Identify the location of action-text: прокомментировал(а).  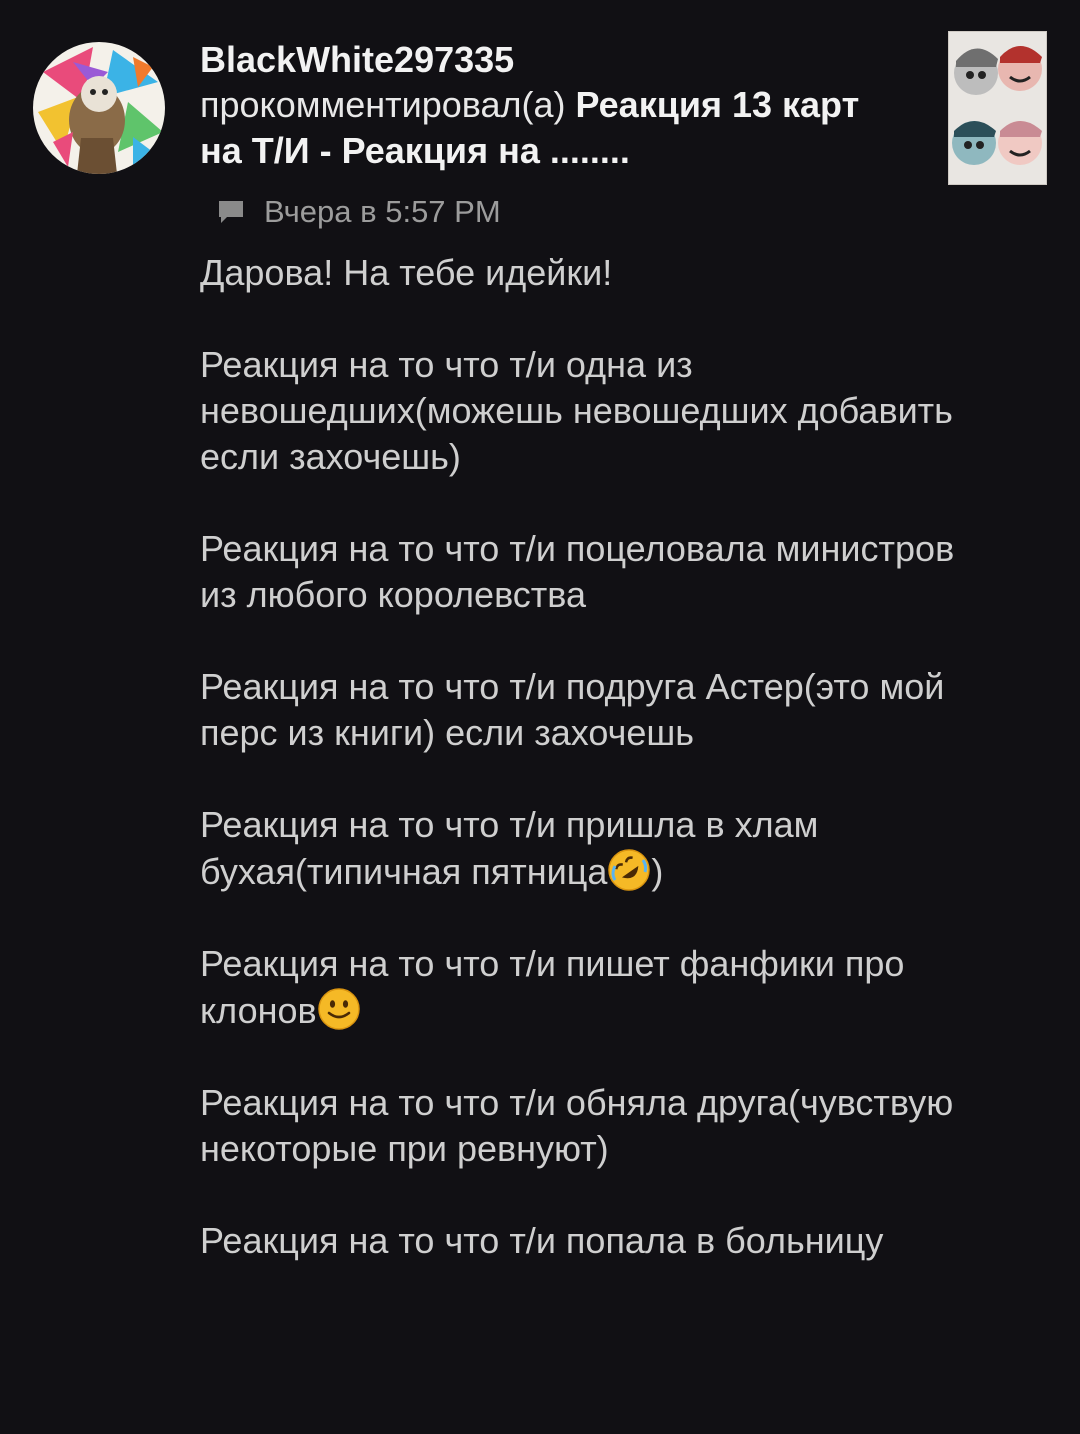
(383, 104).